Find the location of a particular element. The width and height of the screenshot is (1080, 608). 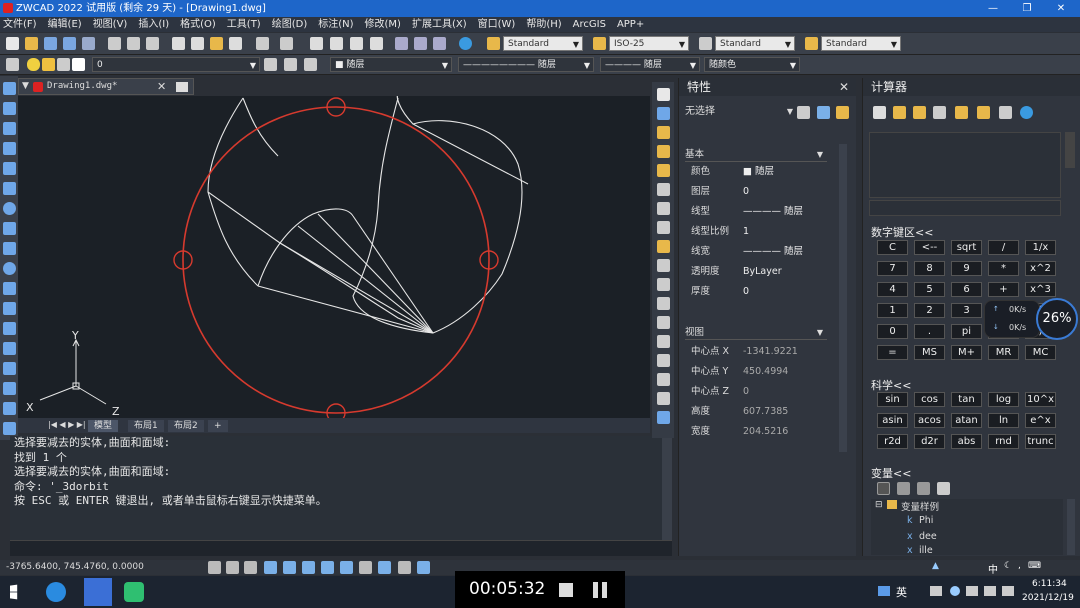

layer-manager-icon is located at coordinates (12, 64).